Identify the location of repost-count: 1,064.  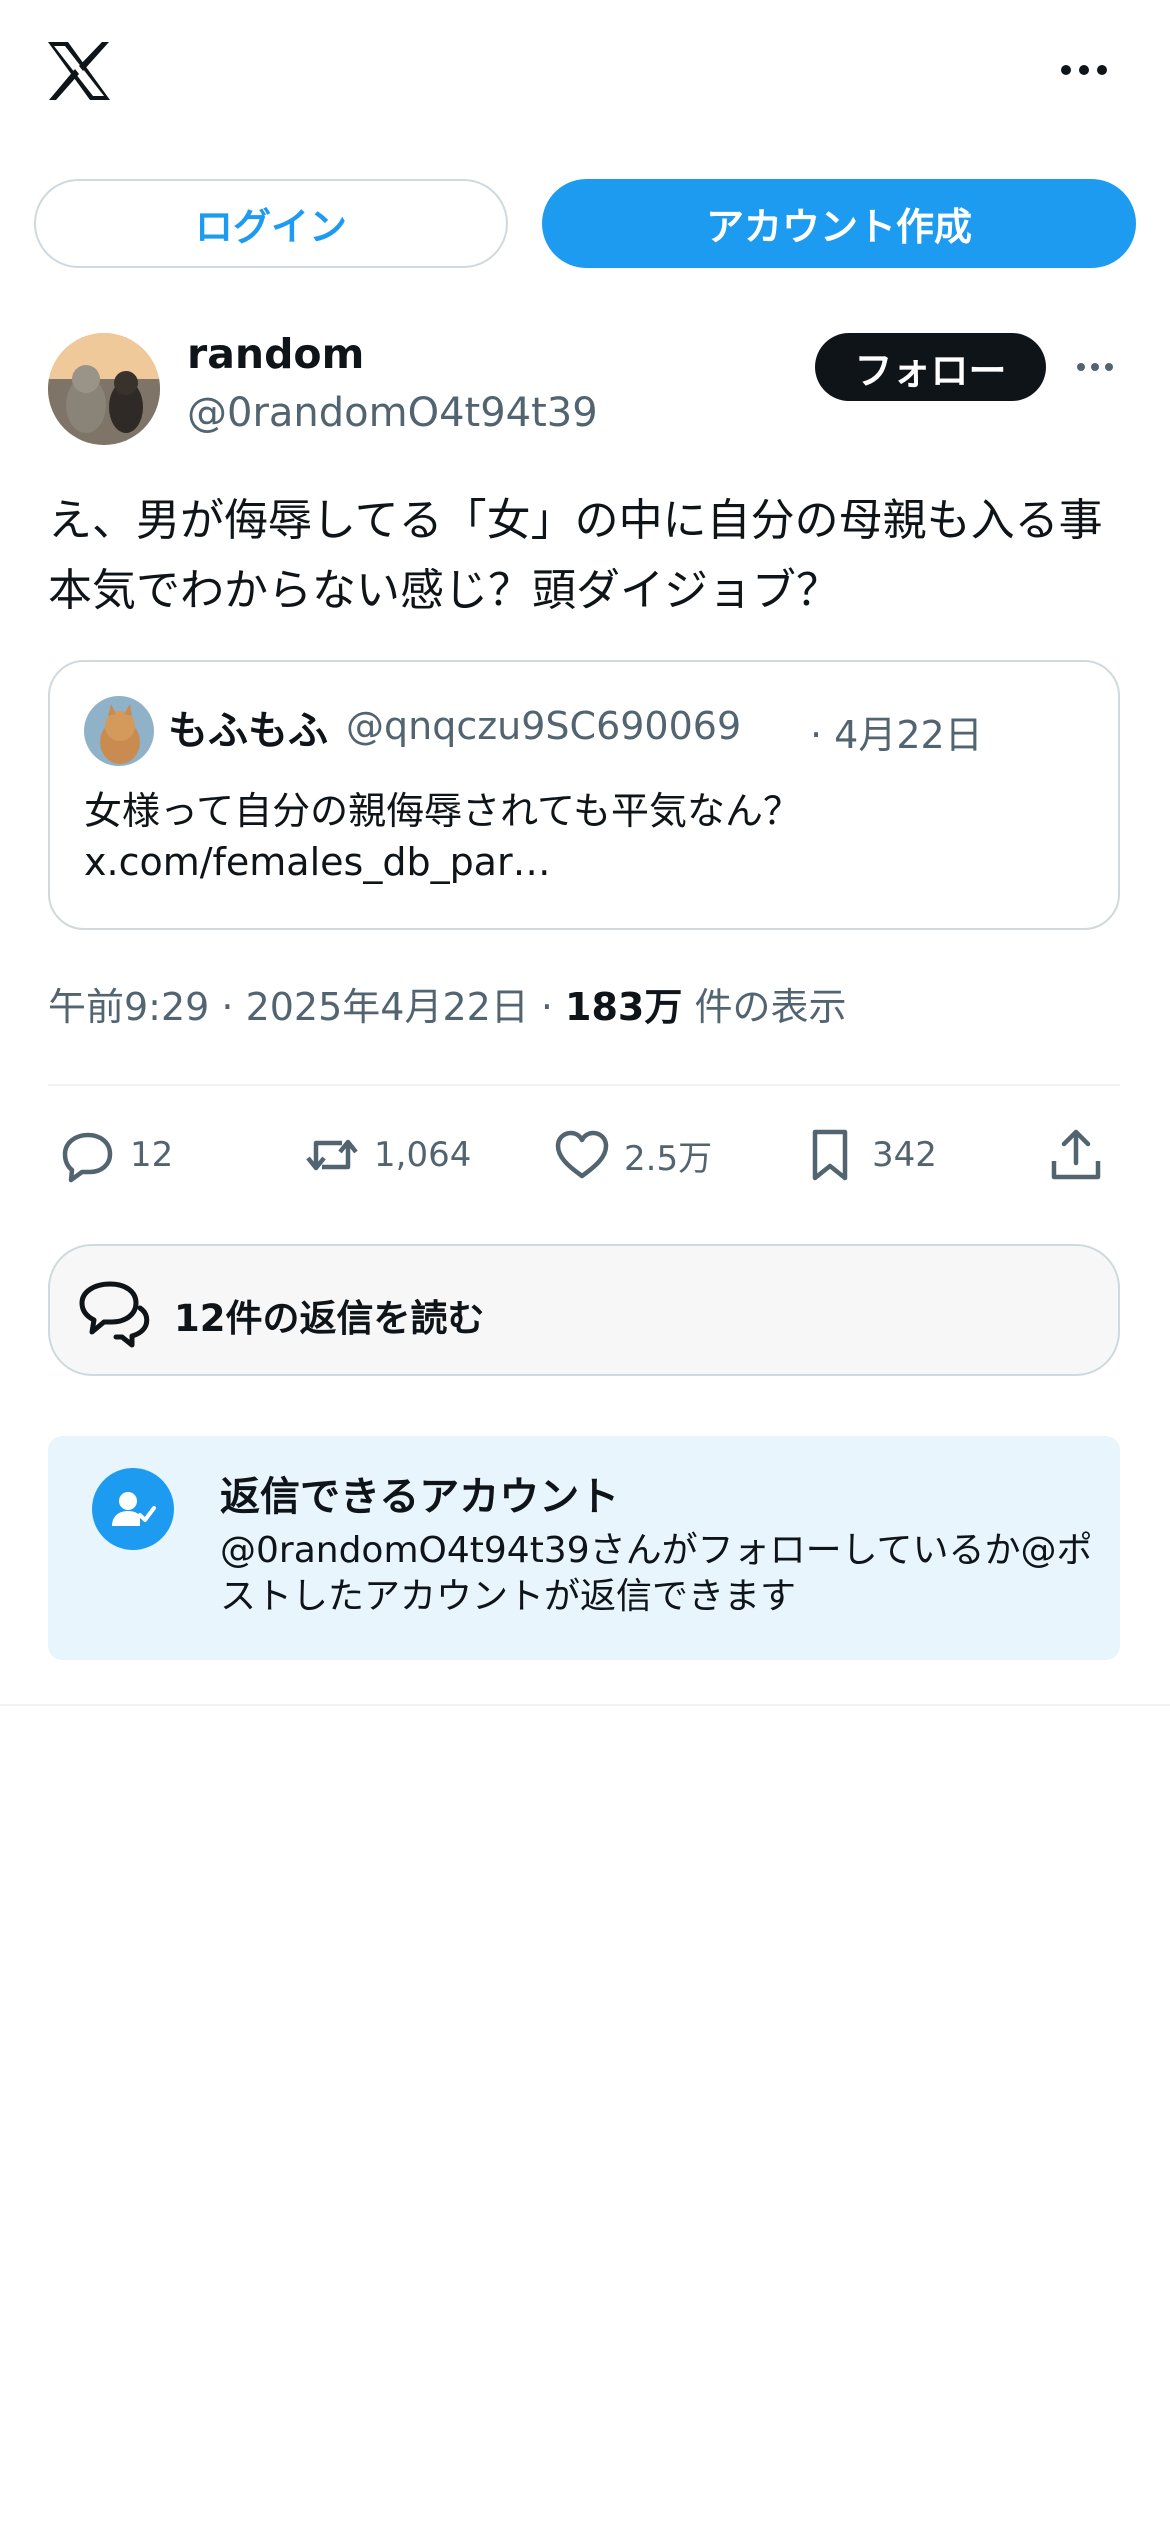
(423, 1155).